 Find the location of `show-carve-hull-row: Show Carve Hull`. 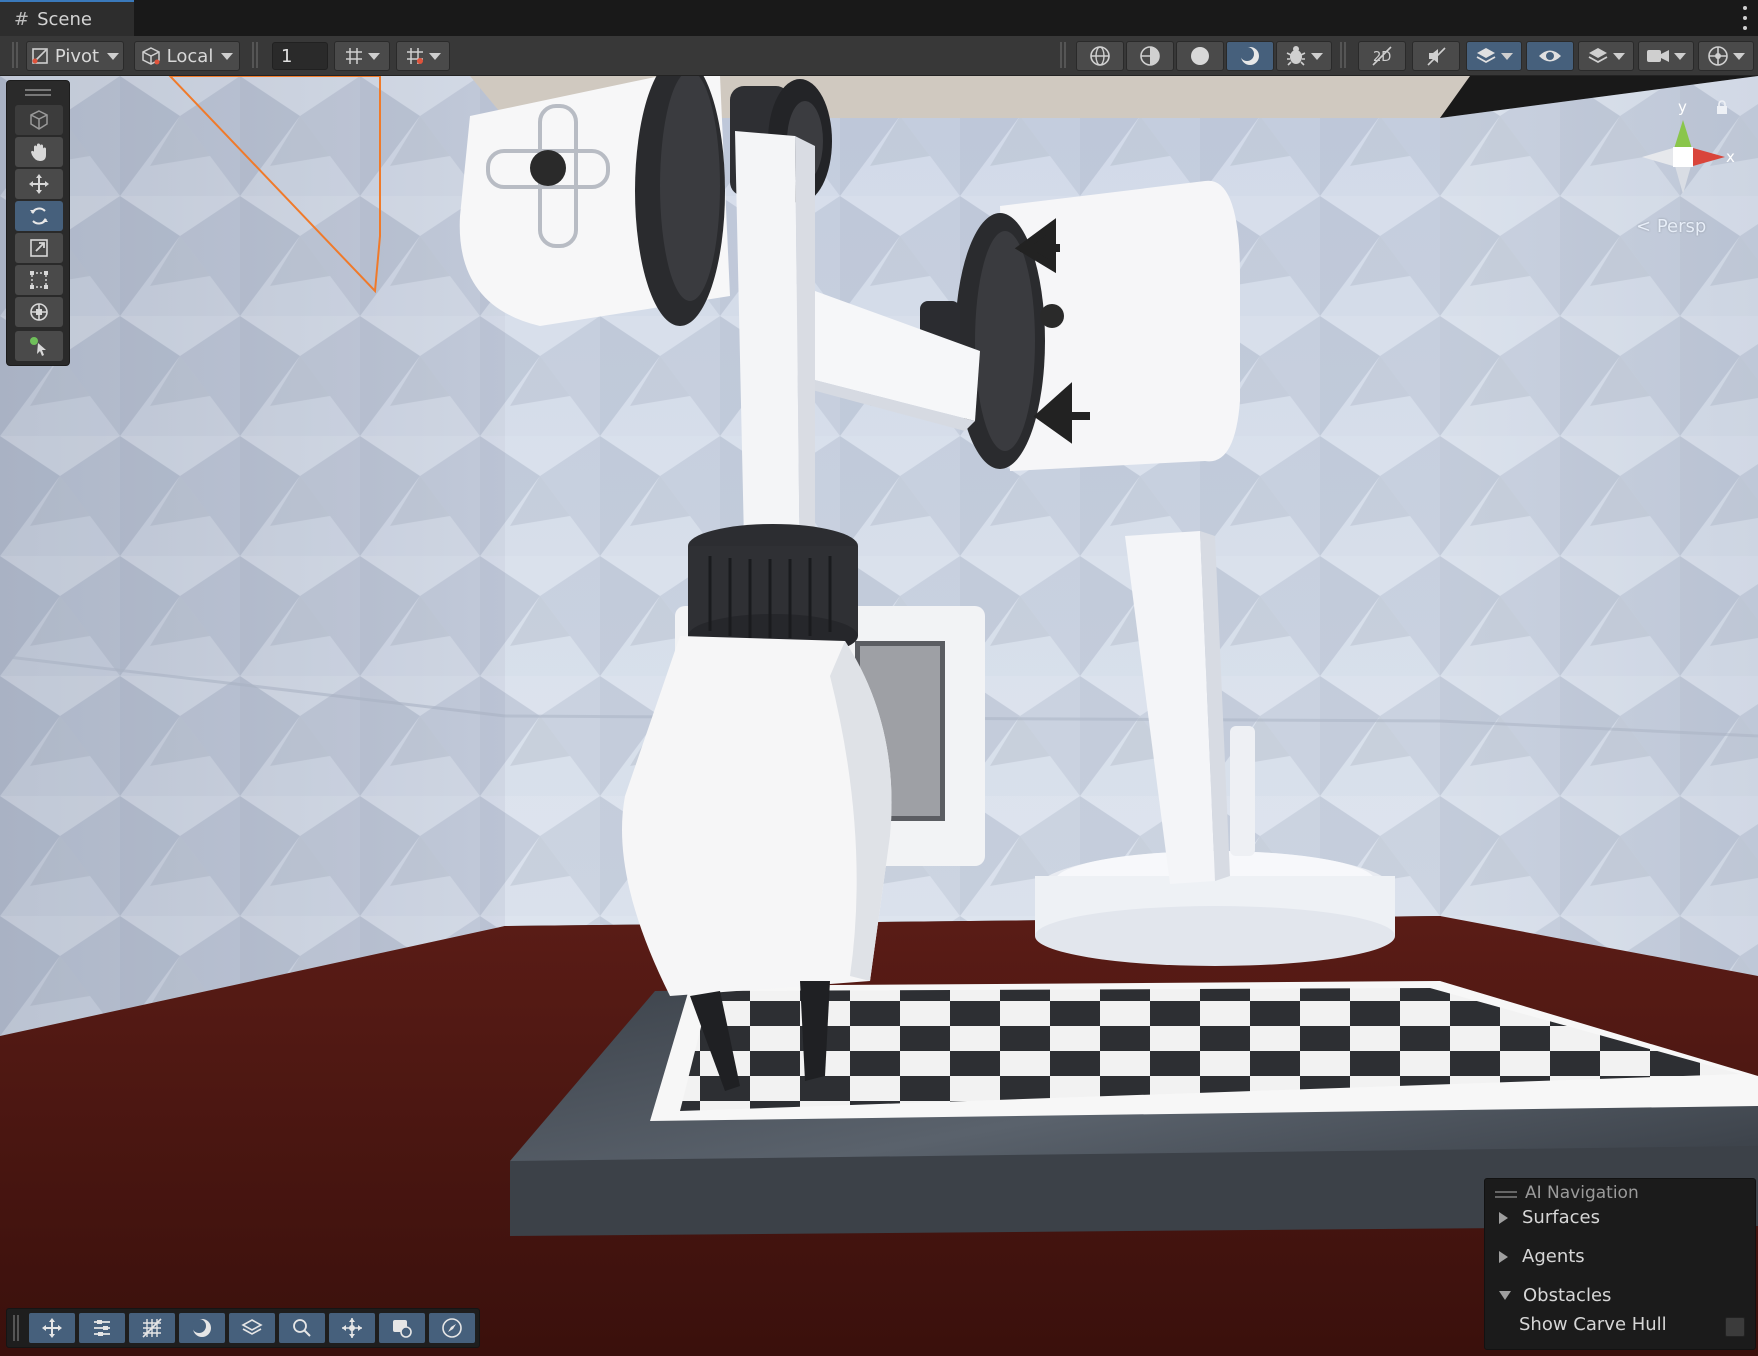

show-carve-hull-row: Show Carve Hull is located at coordinates (1593, 1324).